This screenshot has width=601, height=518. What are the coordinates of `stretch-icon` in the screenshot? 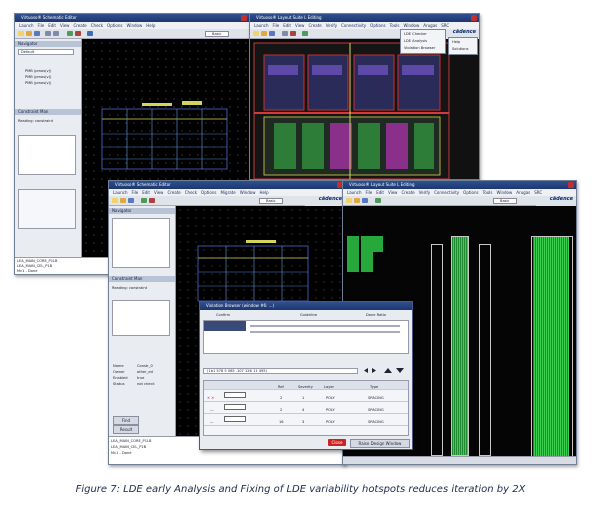 It's located at (285, 33).